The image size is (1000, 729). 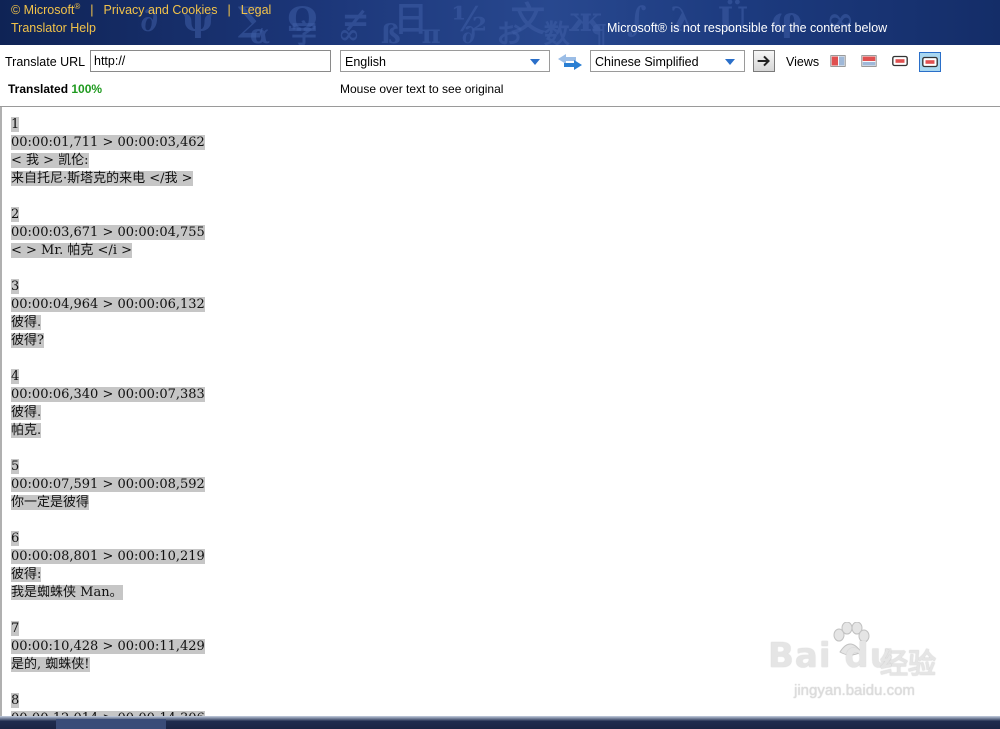 I want to click on translated-percent: 100%, so click(x=87, y=89).